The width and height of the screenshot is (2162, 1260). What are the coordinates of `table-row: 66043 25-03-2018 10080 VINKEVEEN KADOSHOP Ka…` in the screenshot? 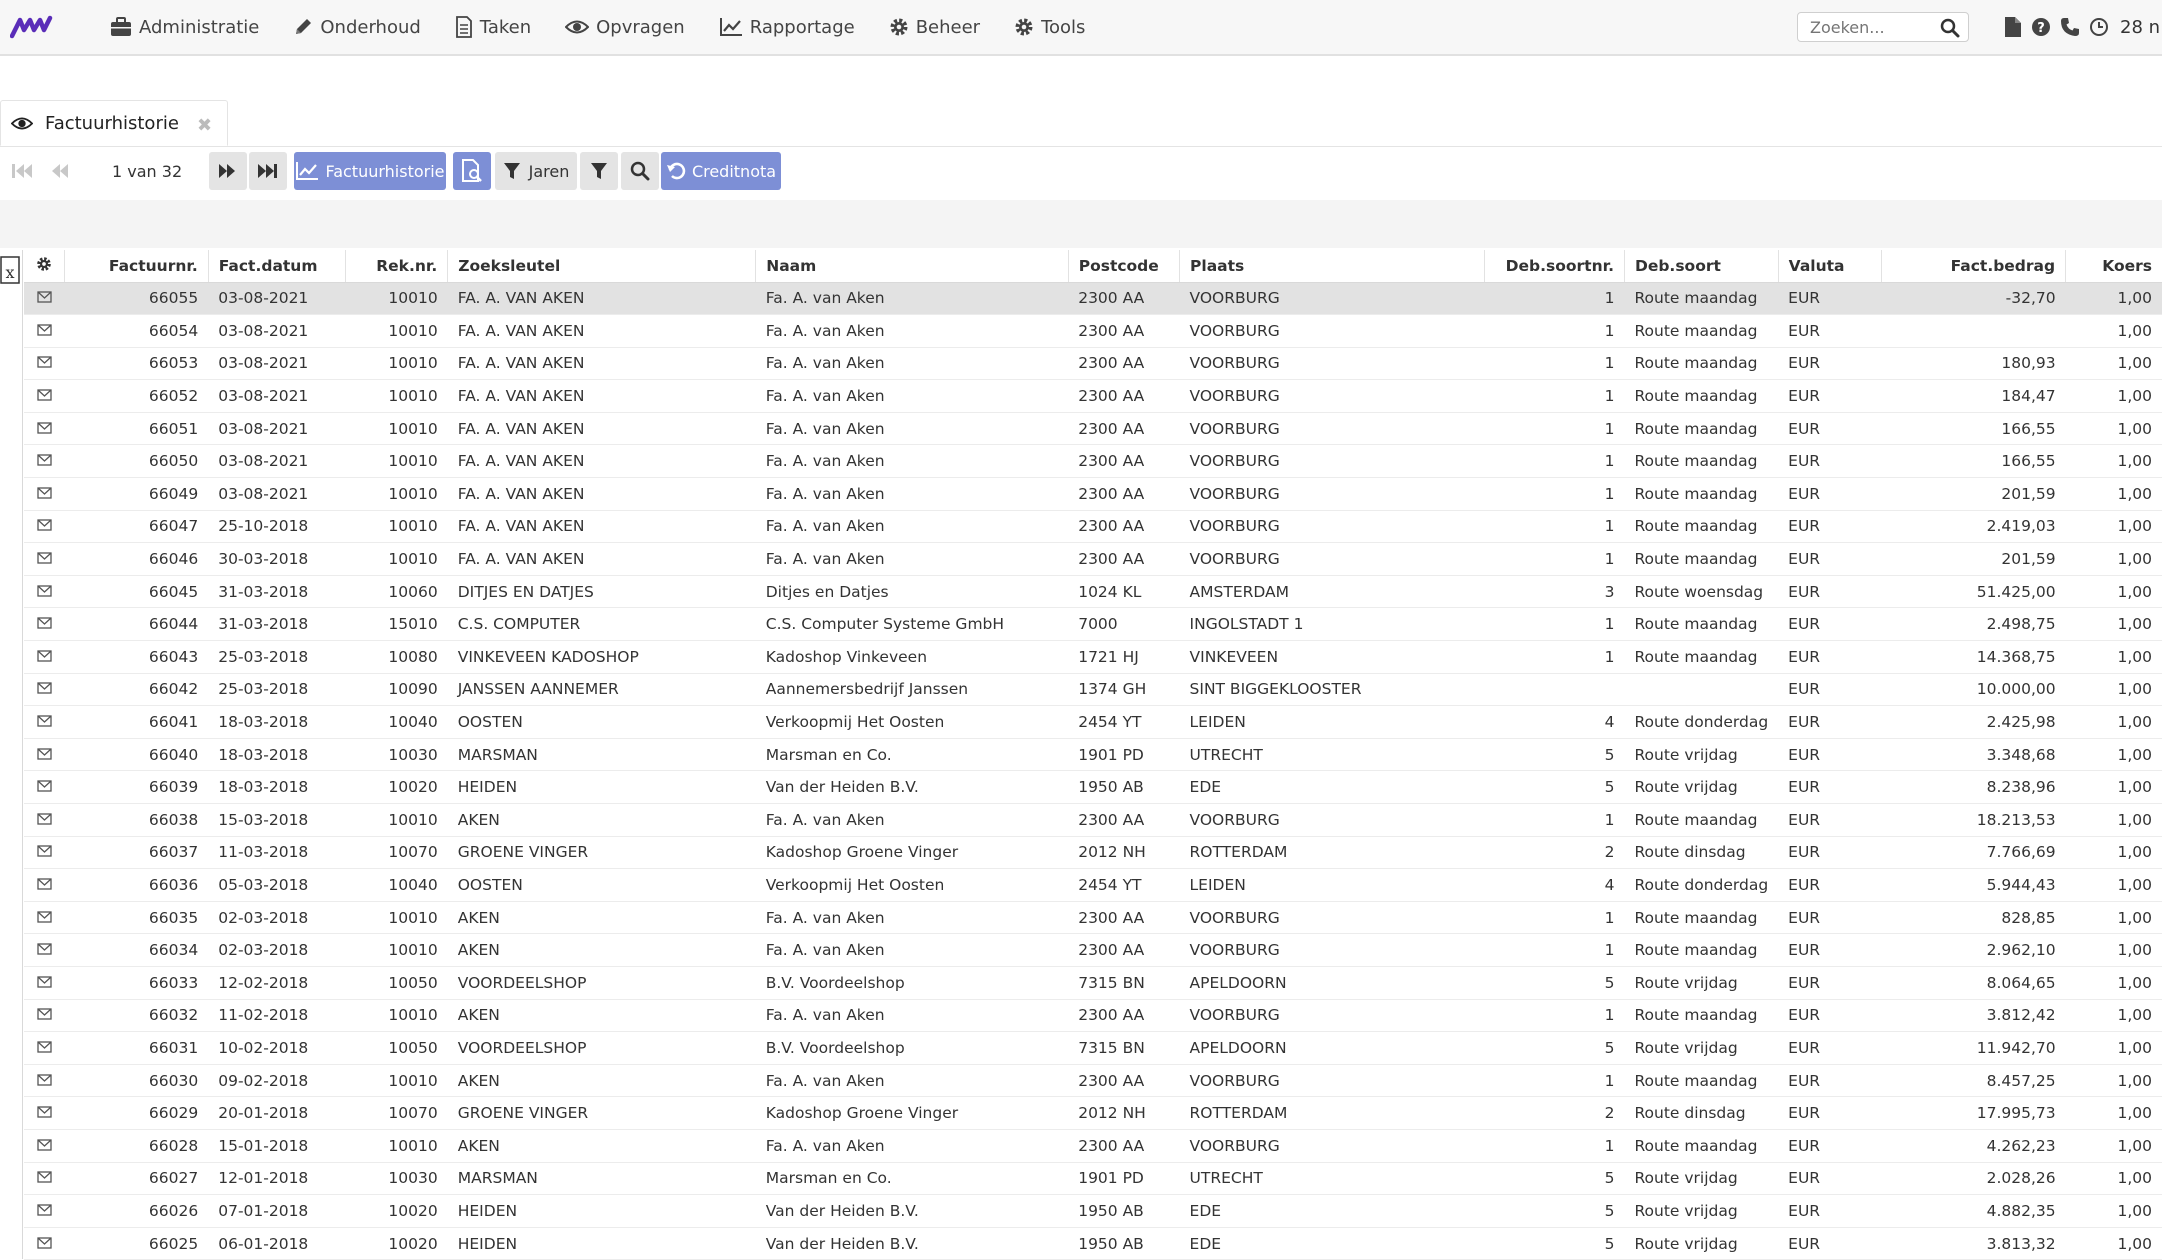 It's located at (1093, 657).